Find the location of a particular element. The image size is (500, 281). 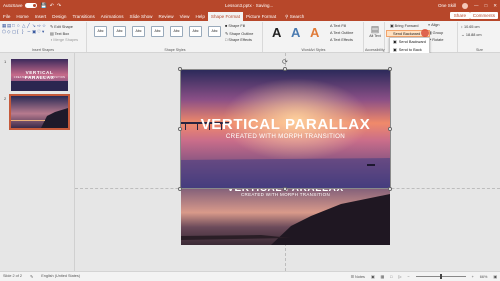

wordart-style-1: A is located at coordinates (276, 32).